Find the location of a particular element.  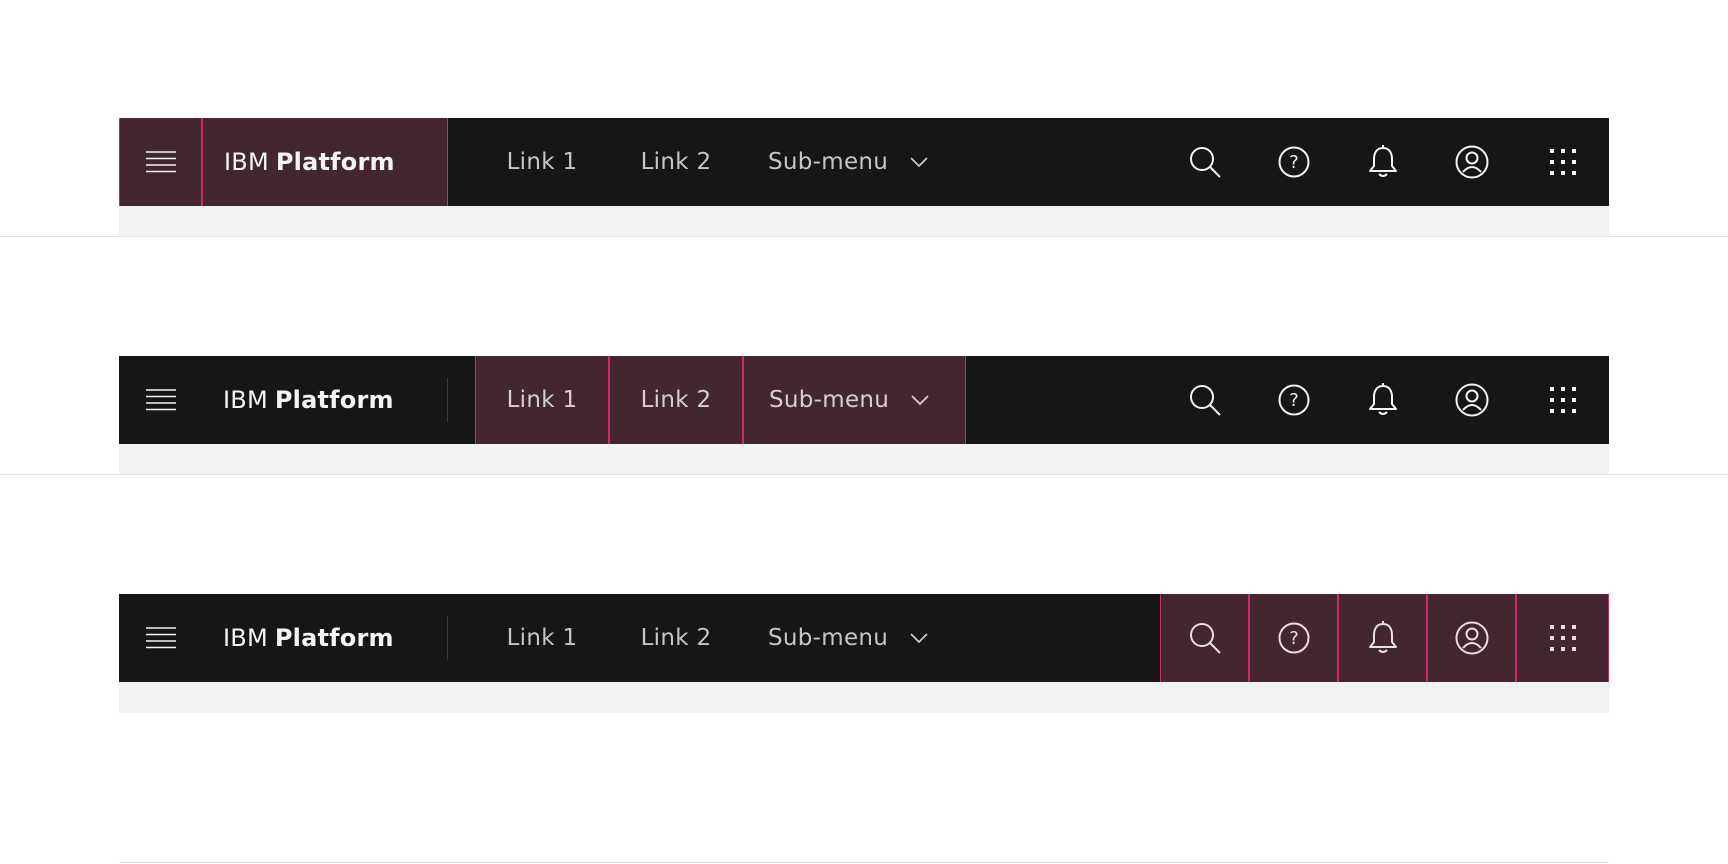

ui-shell-header-navigation-area: IBM Platform Link 1 Link 2 Sub-menu ? is located at coordinates (864, 400).